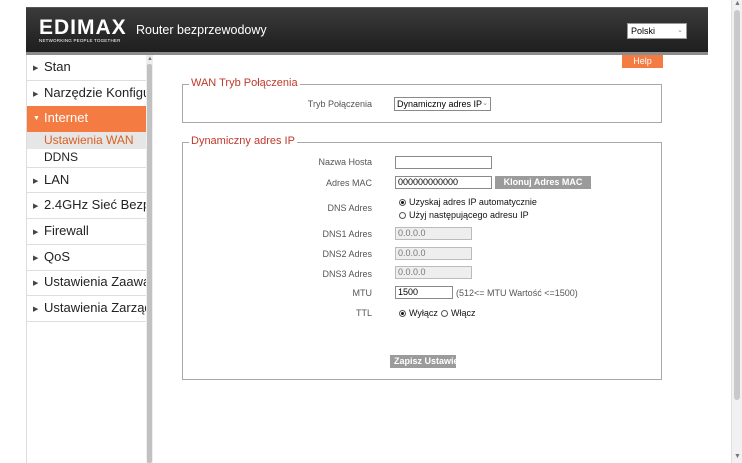 The width and height of the screenshot is (742, 463). I want to click on sidebar-item-stan: ▶ Stan, so click(86, 68).